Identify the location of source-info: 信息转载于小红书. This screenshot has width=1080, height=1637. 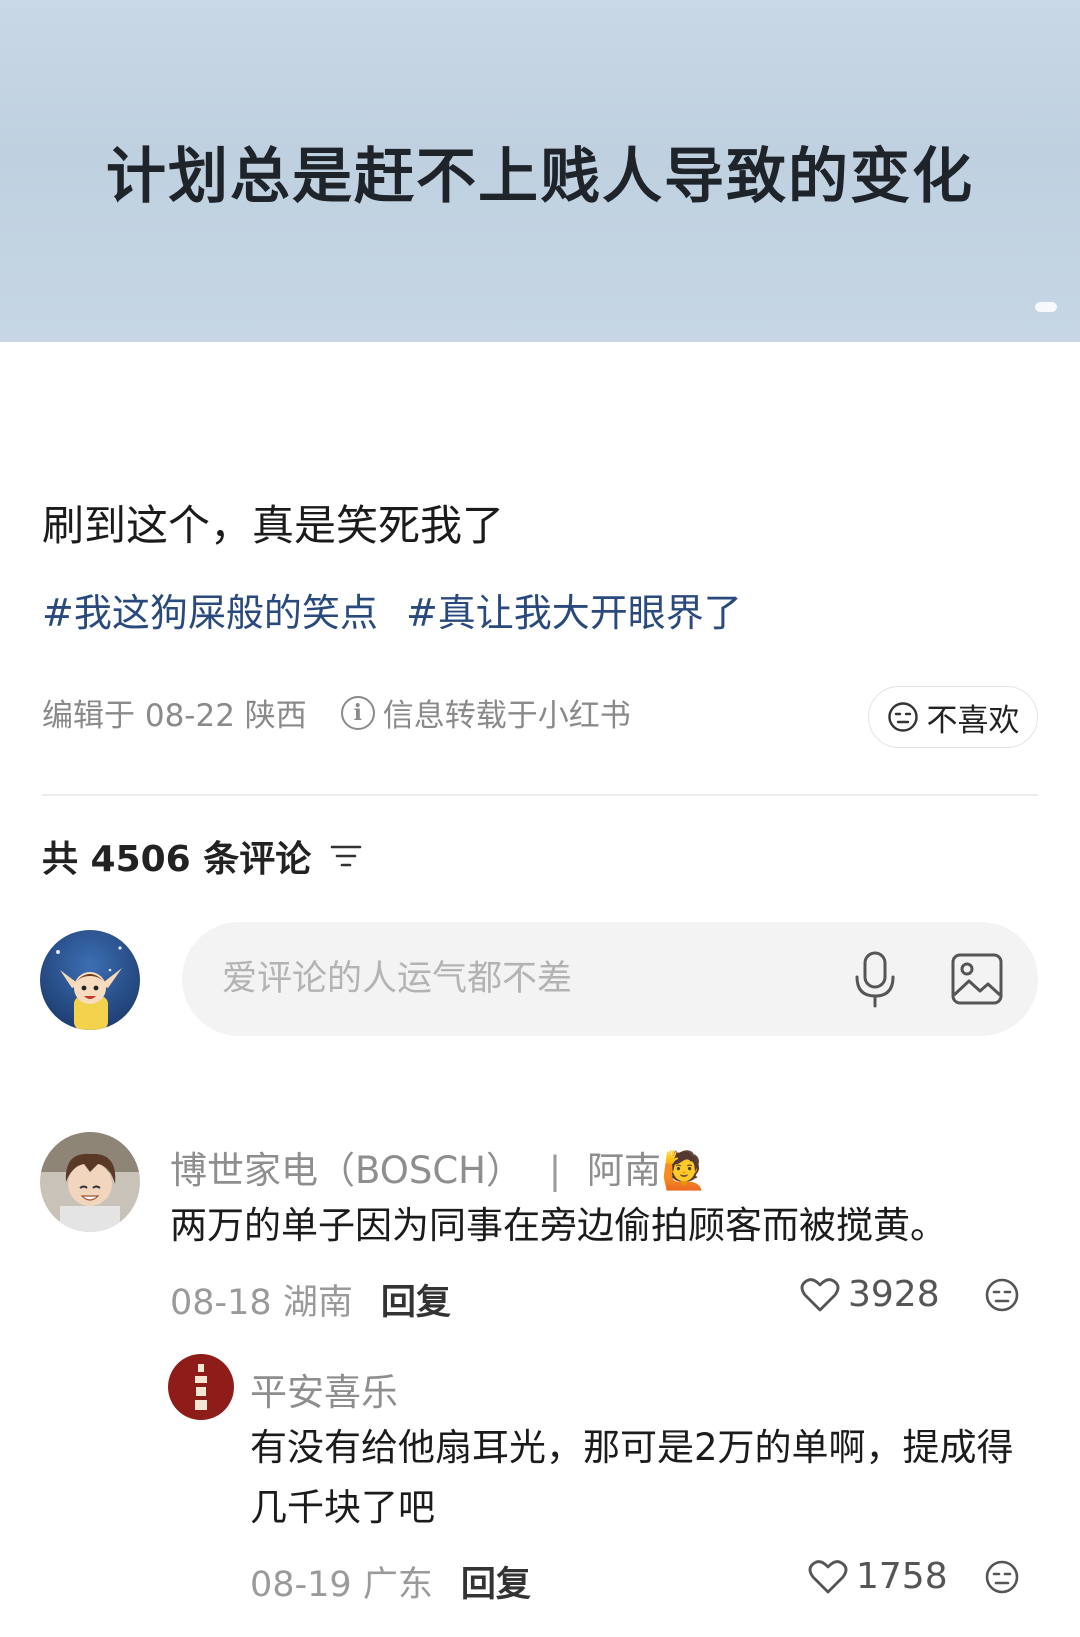
(507, 712).